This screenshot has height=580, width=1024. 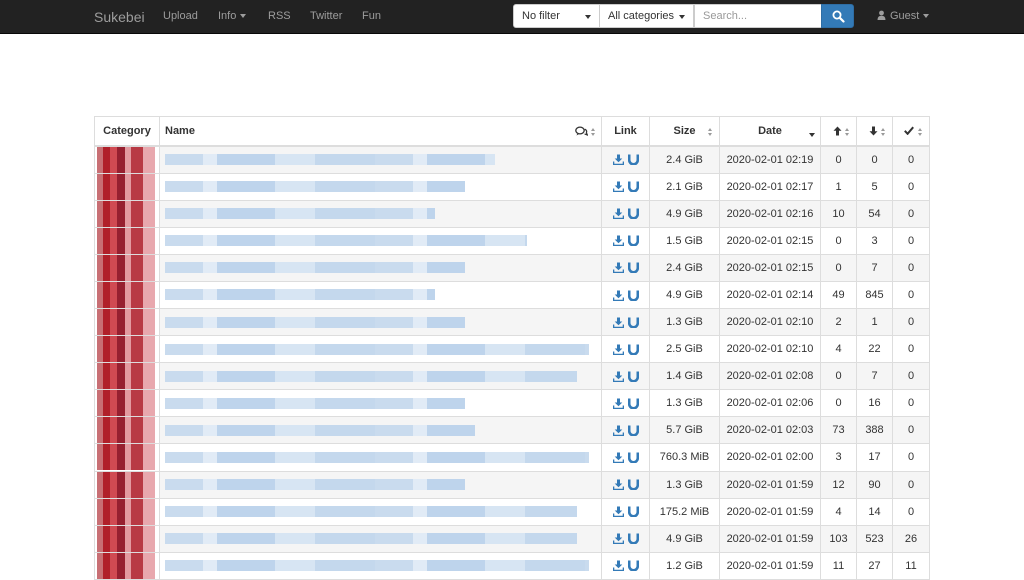 What do you see at coordinates (119, 17) in the screenshot?
I see `brand-logo: Sukebei` at bounding box center [119, 17].